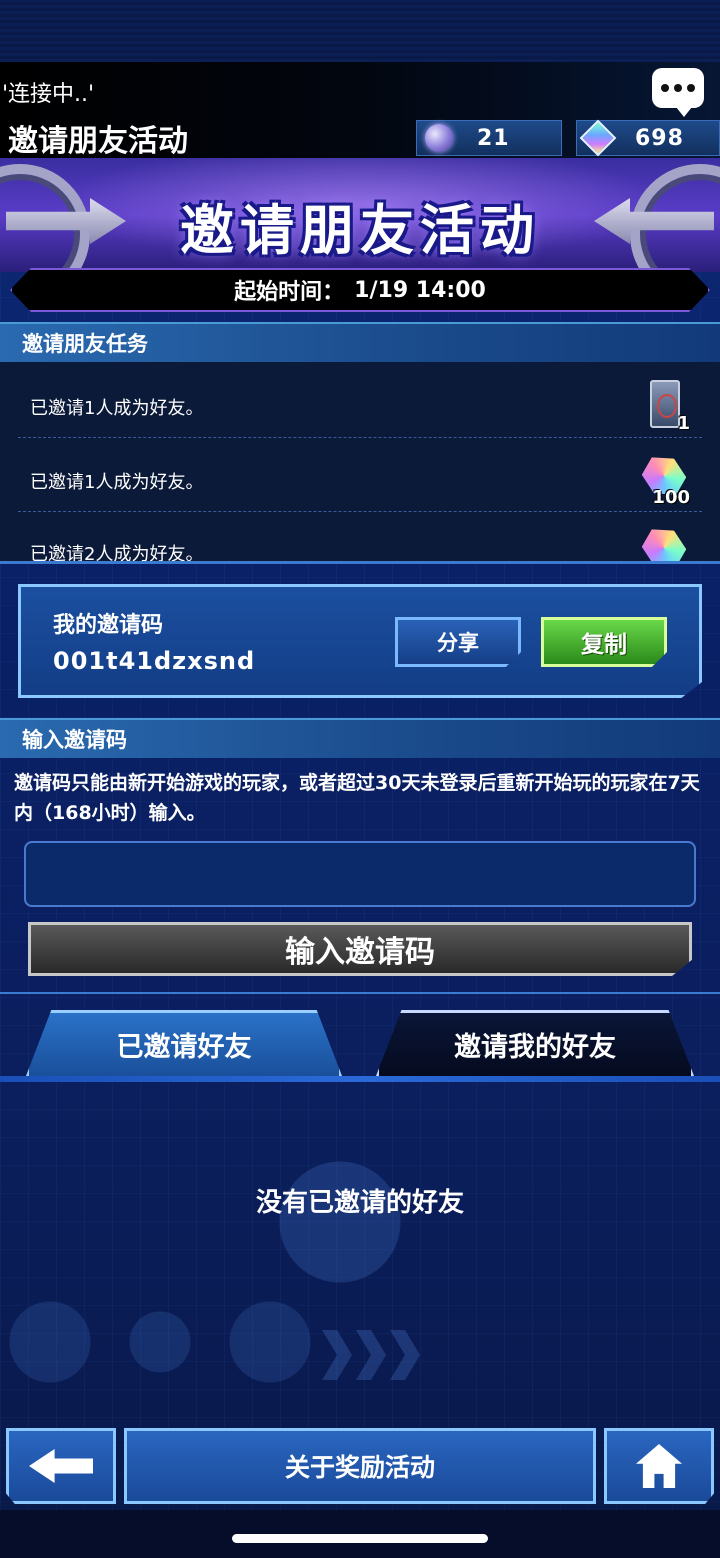 This screenshot has width=720, height=1558. I want to click on my-code-value: 001t41dzxsnd, so click(154, 661).